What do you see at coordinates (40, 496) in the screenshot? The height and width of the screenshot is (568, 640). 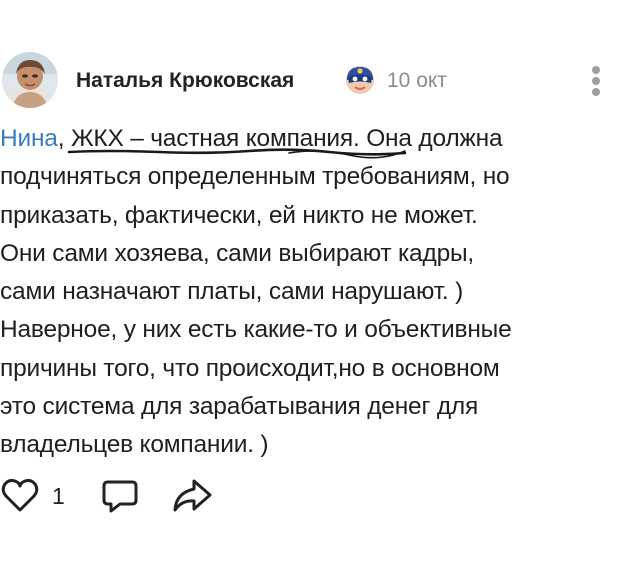 I see `like-button: 1` at bounding box center [40, 496].